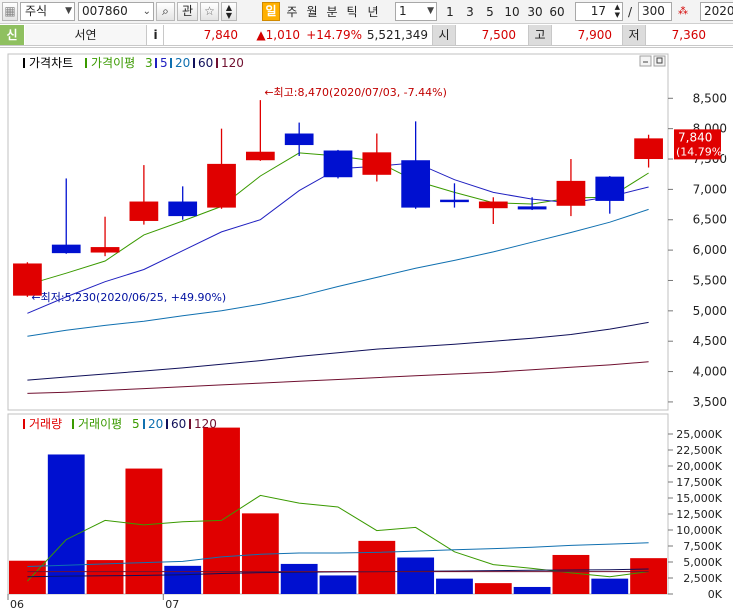 The height and width of the screenshot is (611, 733). Describe the element at coordinates (36, 11) in the screenshot. I see `market-select-label: 주식` at that location.